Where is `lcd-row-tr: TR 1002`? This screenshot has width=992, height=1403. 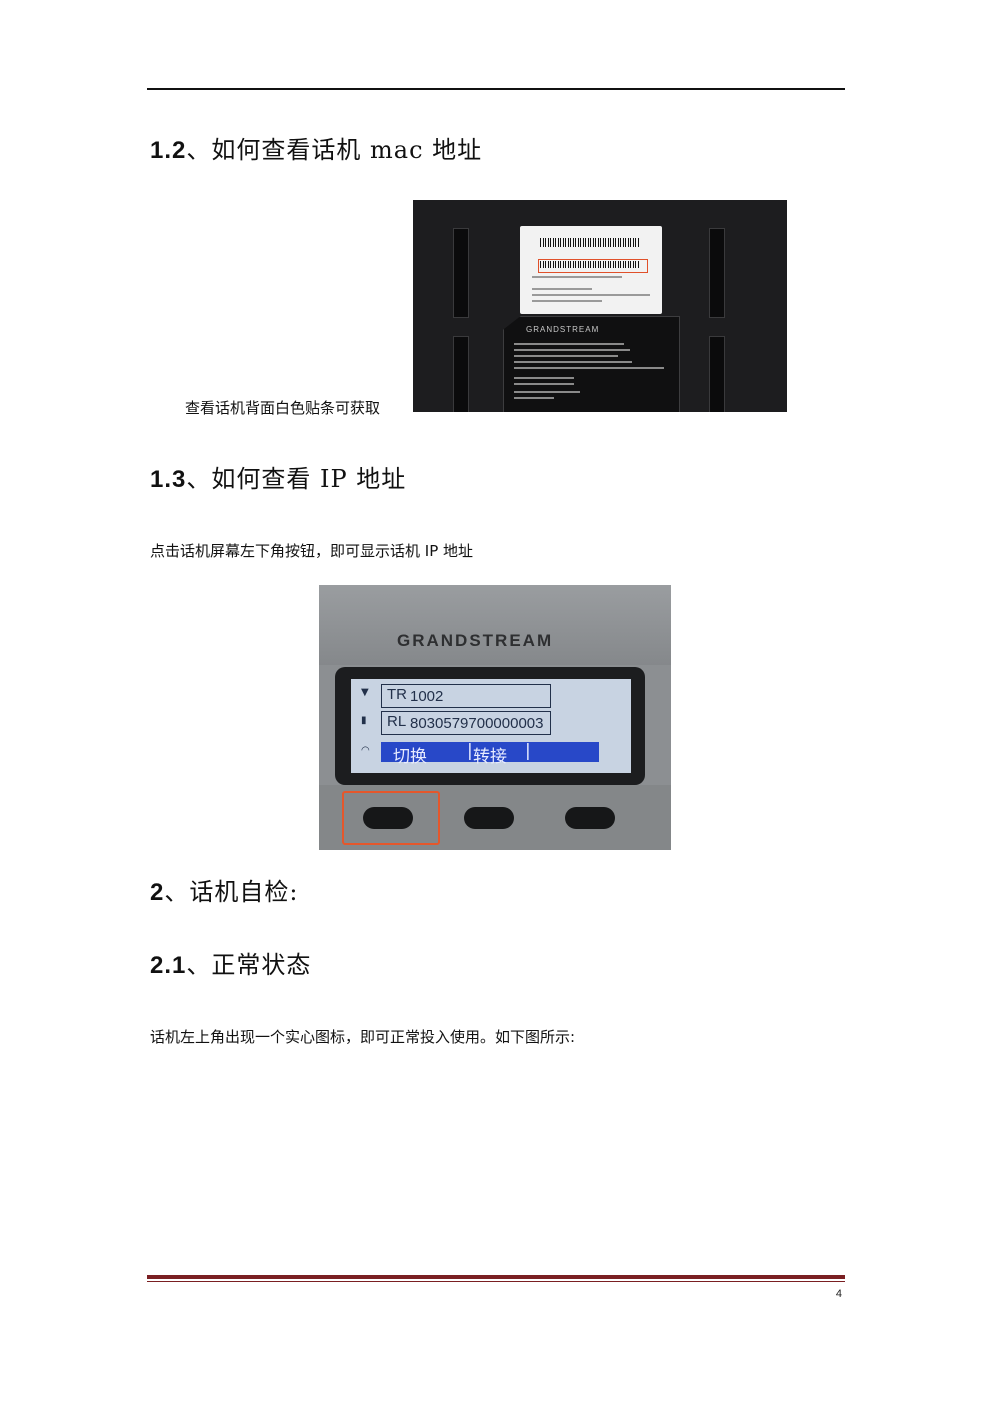 lcd-row-tr: TR 1002 is located at coordinates (466, 696).